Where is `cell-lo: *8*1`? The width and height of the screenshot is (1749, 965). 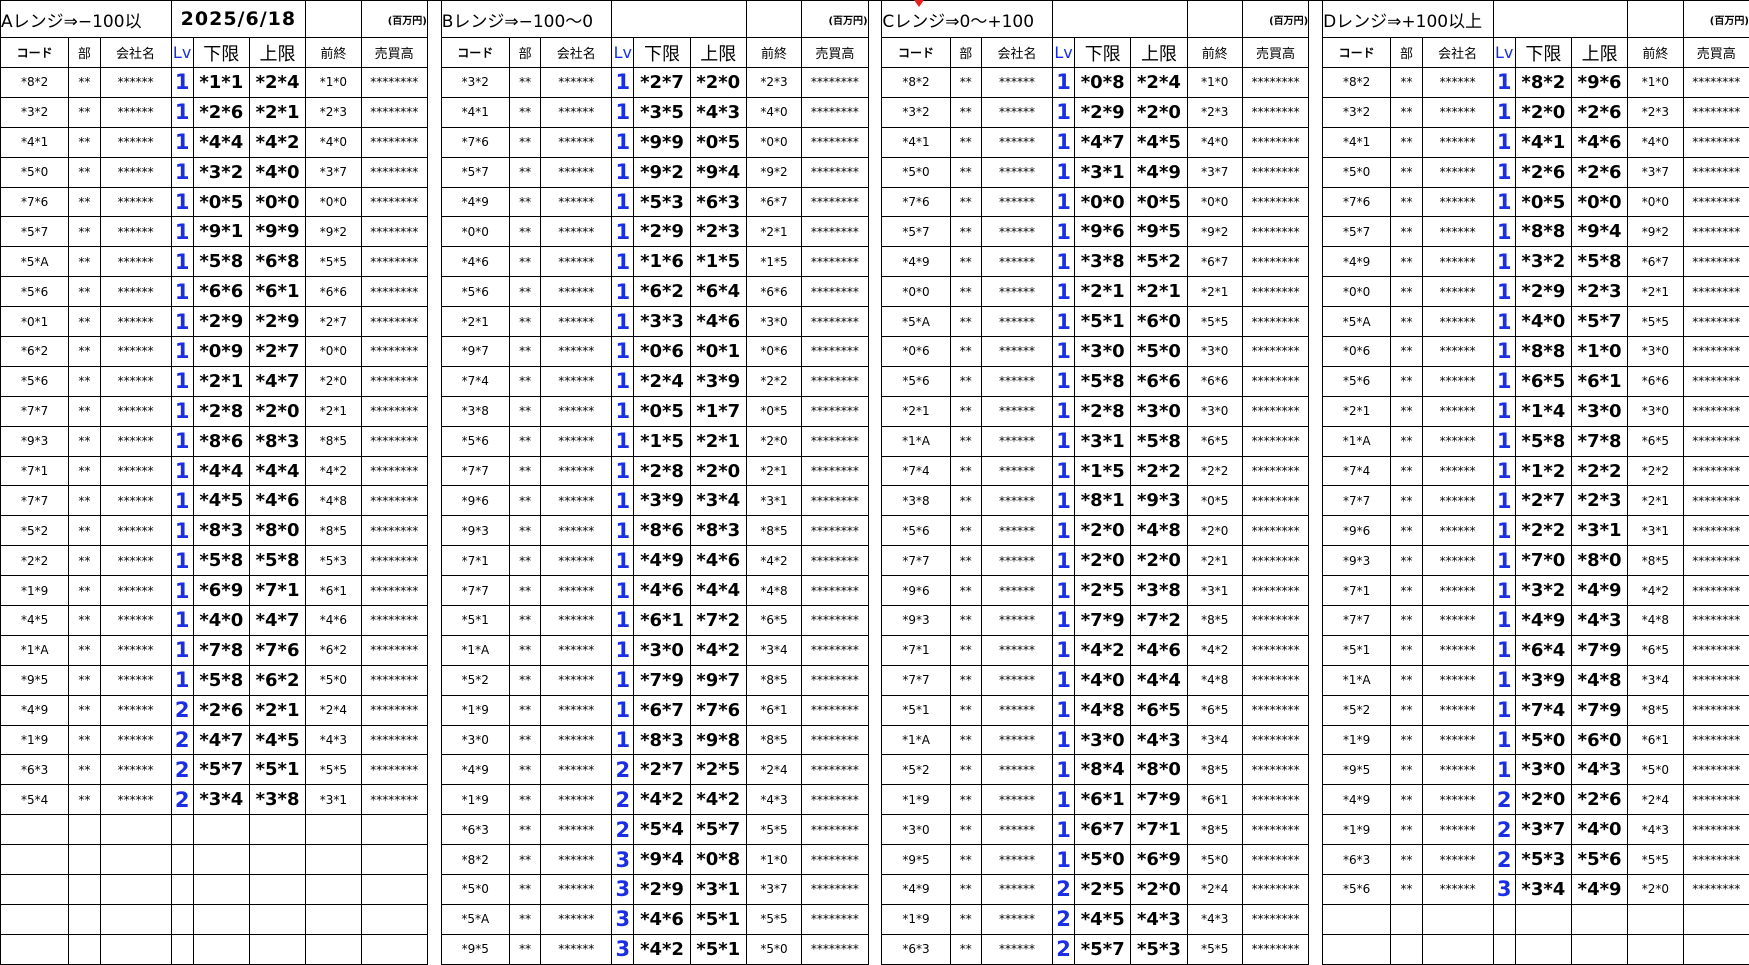
cell-lo: *8*1 is located at coordinates (1103, 501).